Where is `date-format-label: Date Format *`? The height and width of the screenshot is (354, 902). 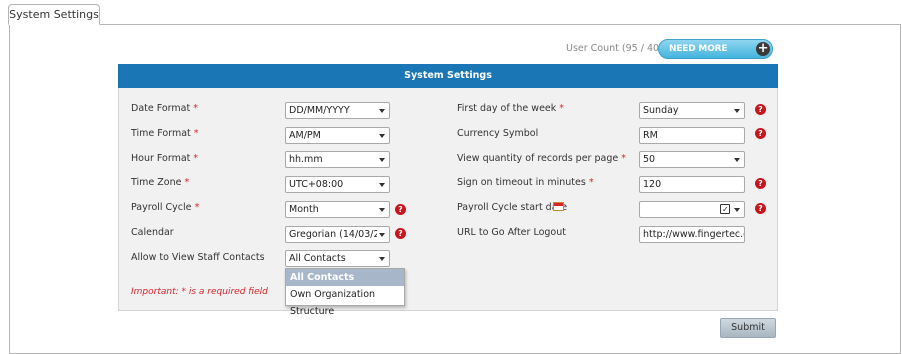 date-format-label: Date Format * is located at coordinates (164, 108).